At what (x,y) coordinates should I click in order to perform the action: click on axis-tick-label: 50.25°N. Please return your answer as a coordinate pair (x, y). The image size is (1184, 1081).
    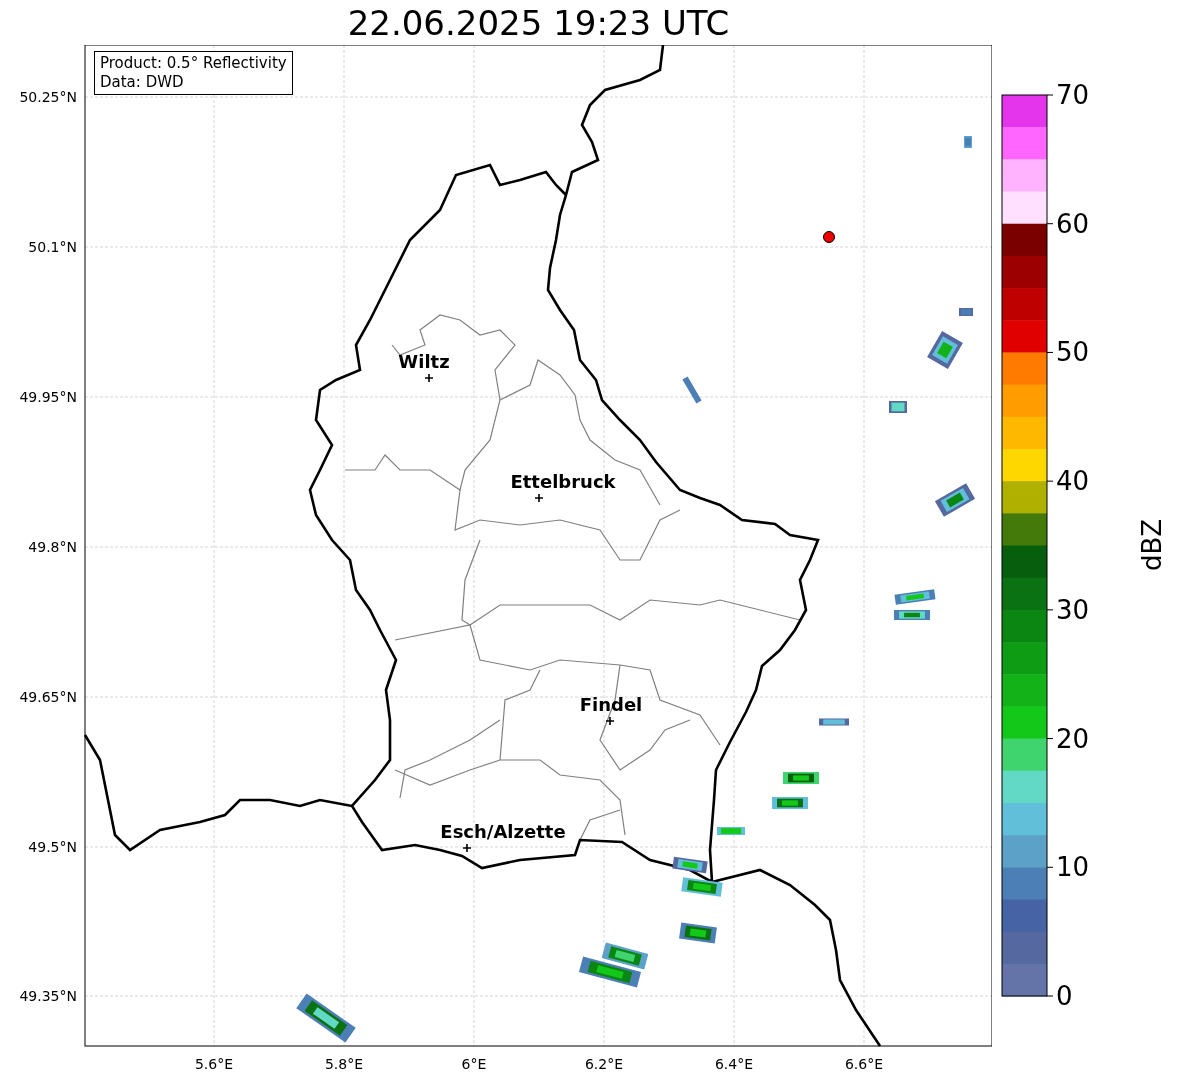
    Looking at the image, I should click on (48, 97).